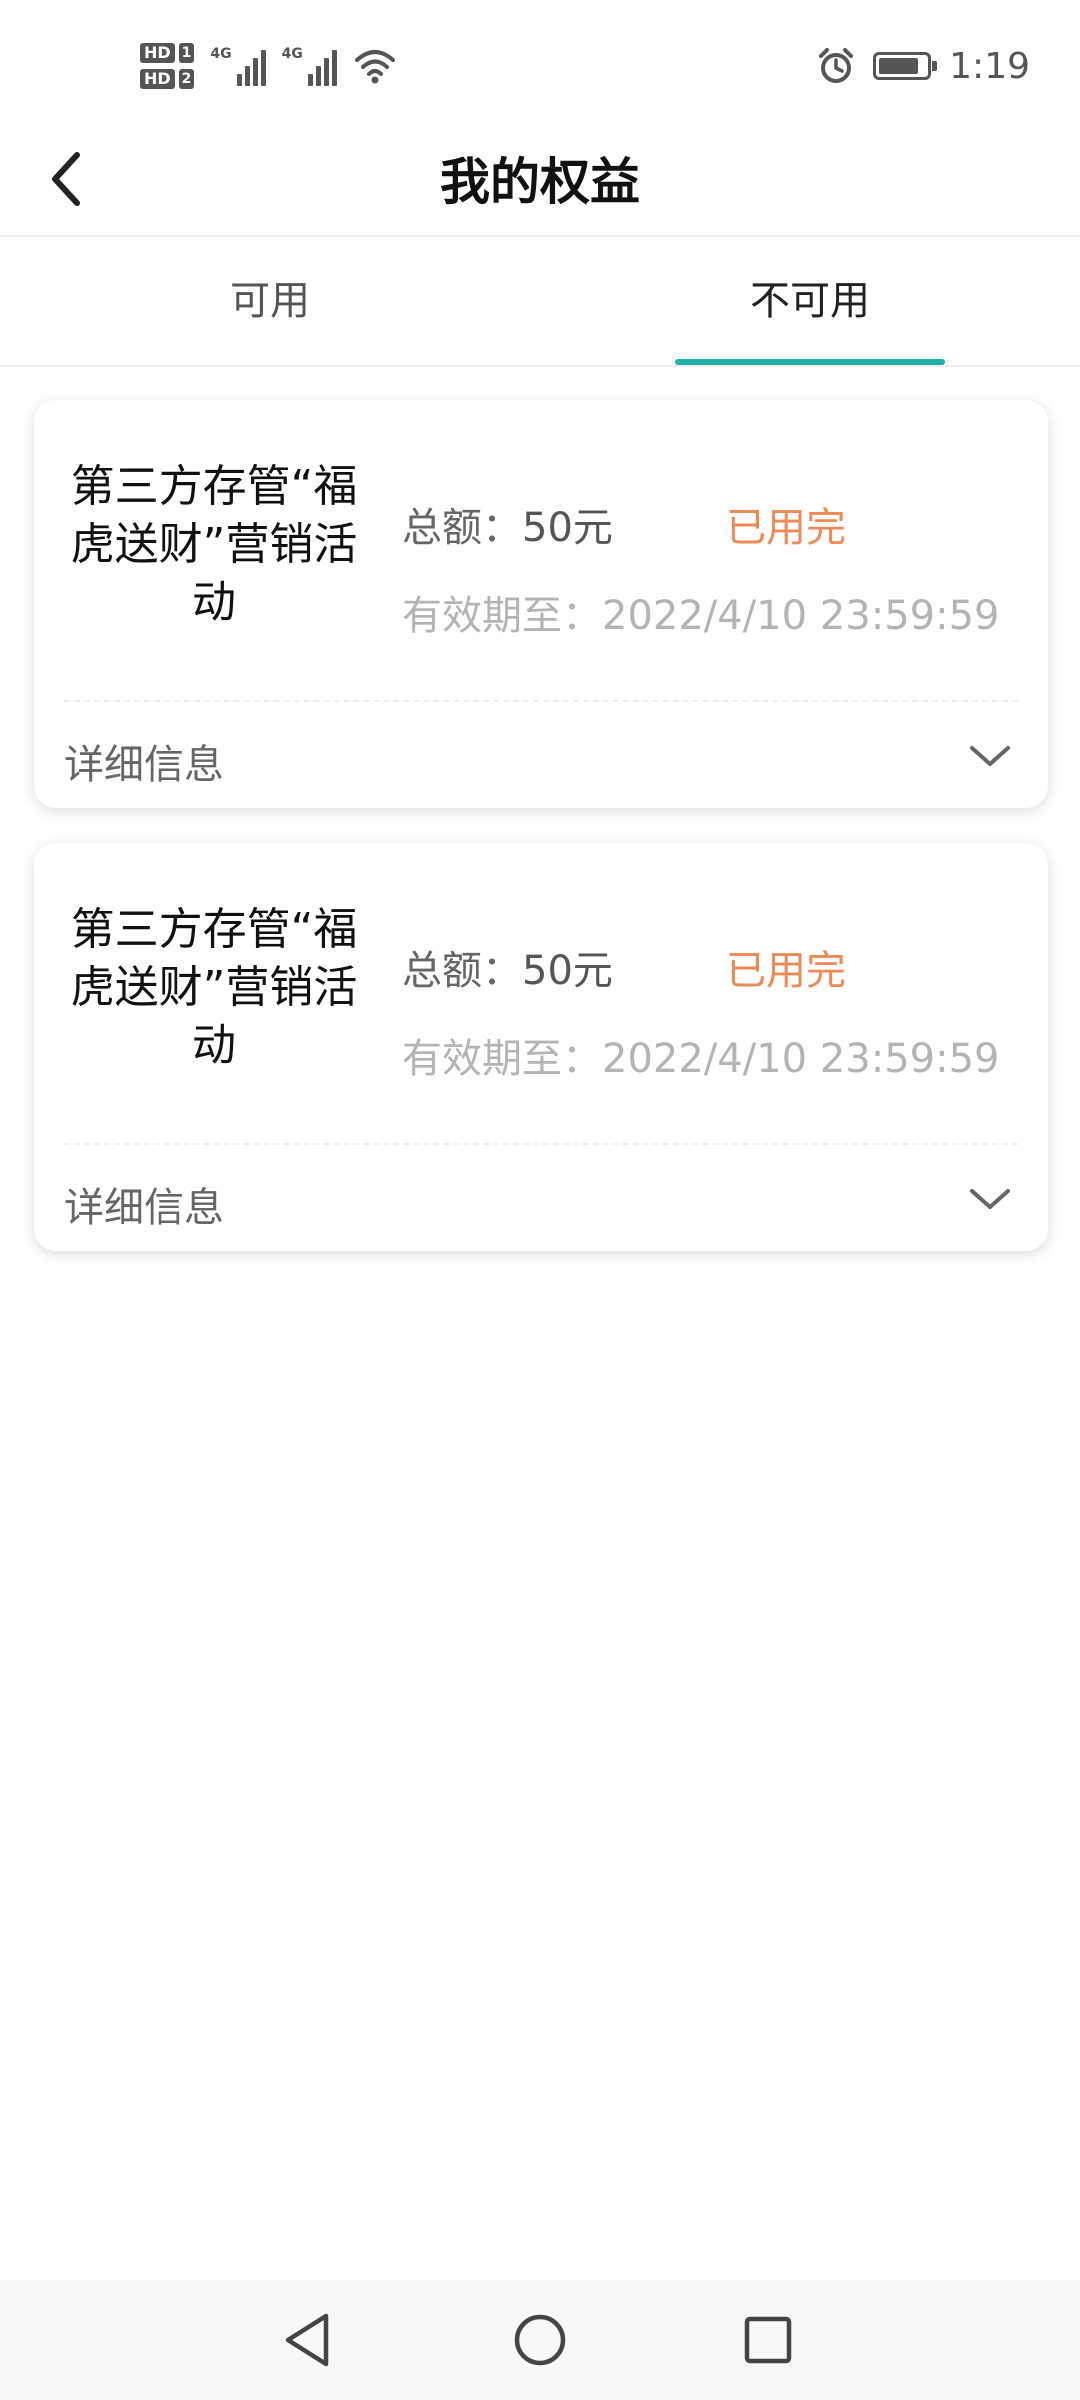  I want to click on active-tab-indicator, so click(810, 362).